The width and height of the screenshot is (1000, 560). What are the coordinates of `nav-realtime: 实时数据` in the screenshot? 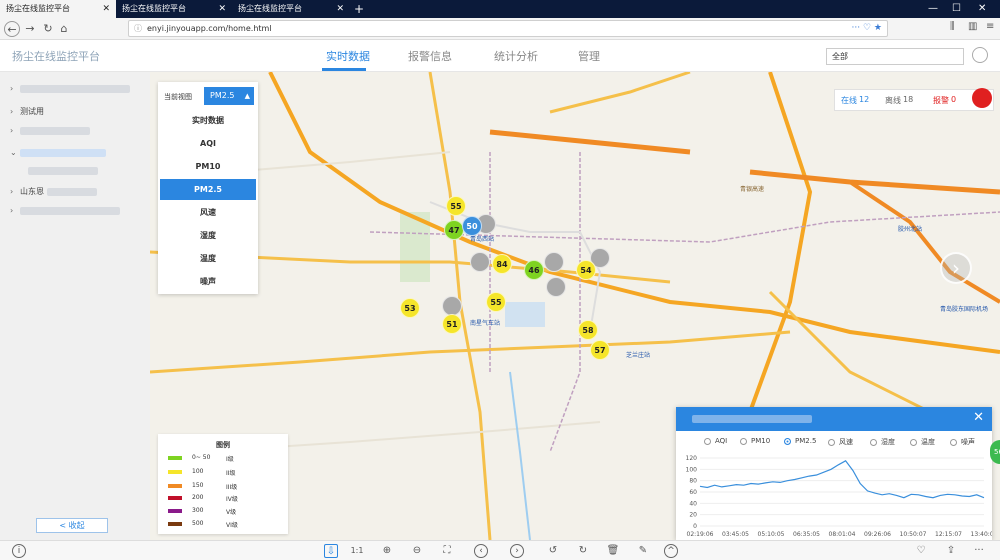 It's located at (348, 56).